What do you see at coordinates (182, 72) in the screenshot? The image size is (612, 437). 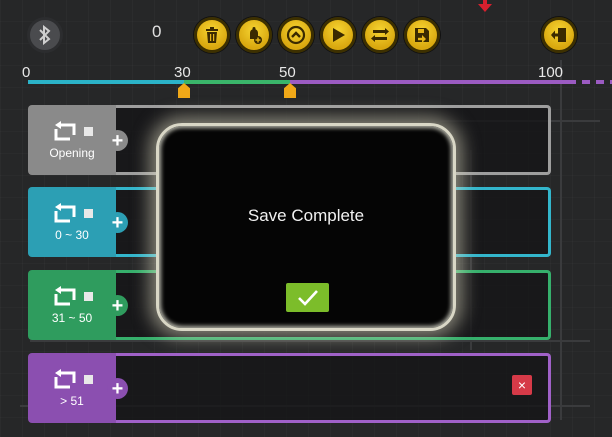 I see `slider-tick-label: 30` at bounding box center [182, 72].